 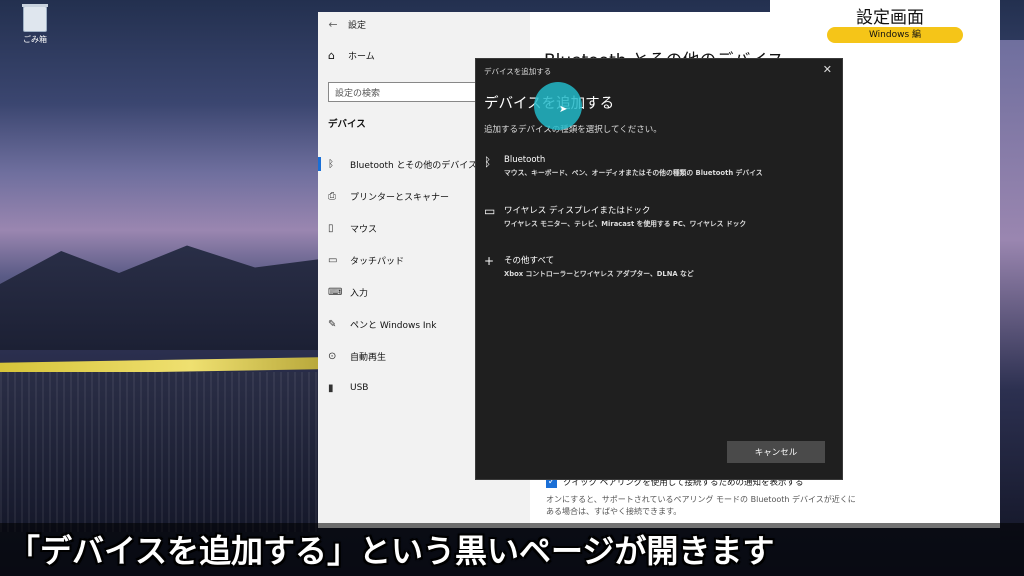 I want to click on dialog-title: デバイスを追加する, so click(x=518, y=71).